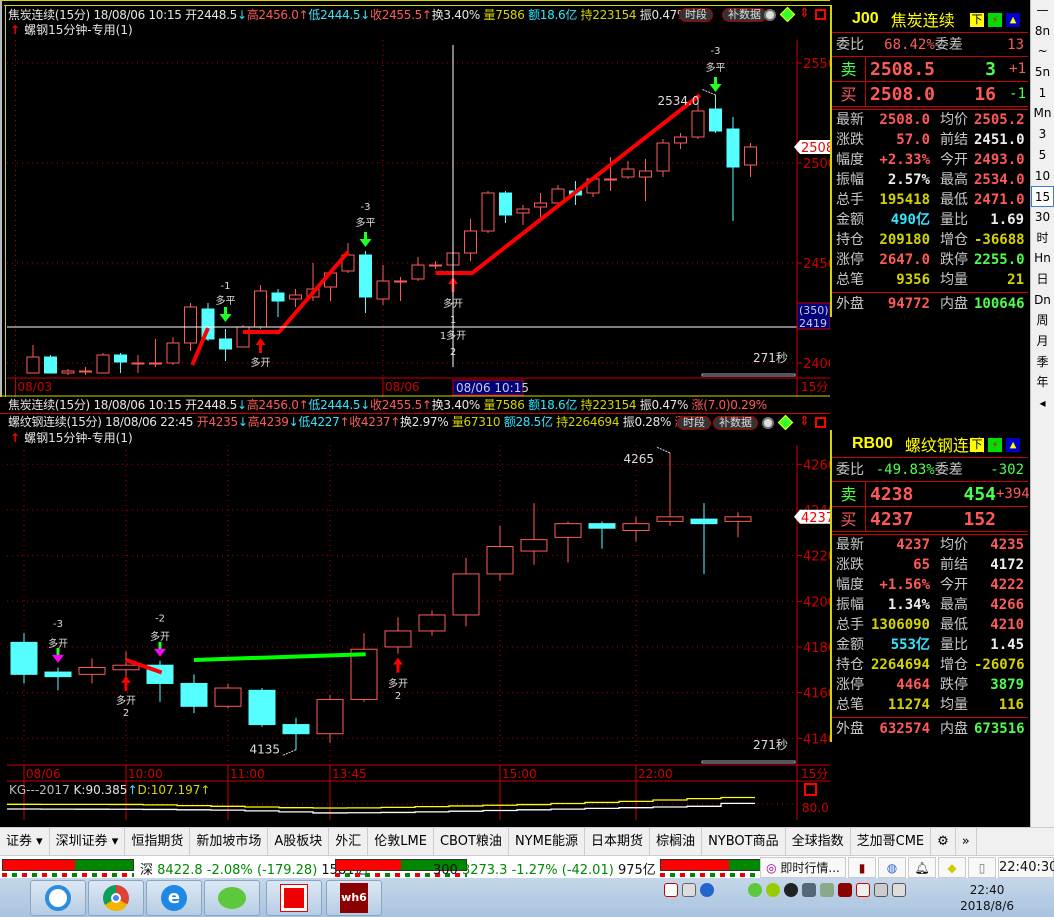 The image size is (1054, 917). I want to click on period-button: 季, so click(1042, 362).